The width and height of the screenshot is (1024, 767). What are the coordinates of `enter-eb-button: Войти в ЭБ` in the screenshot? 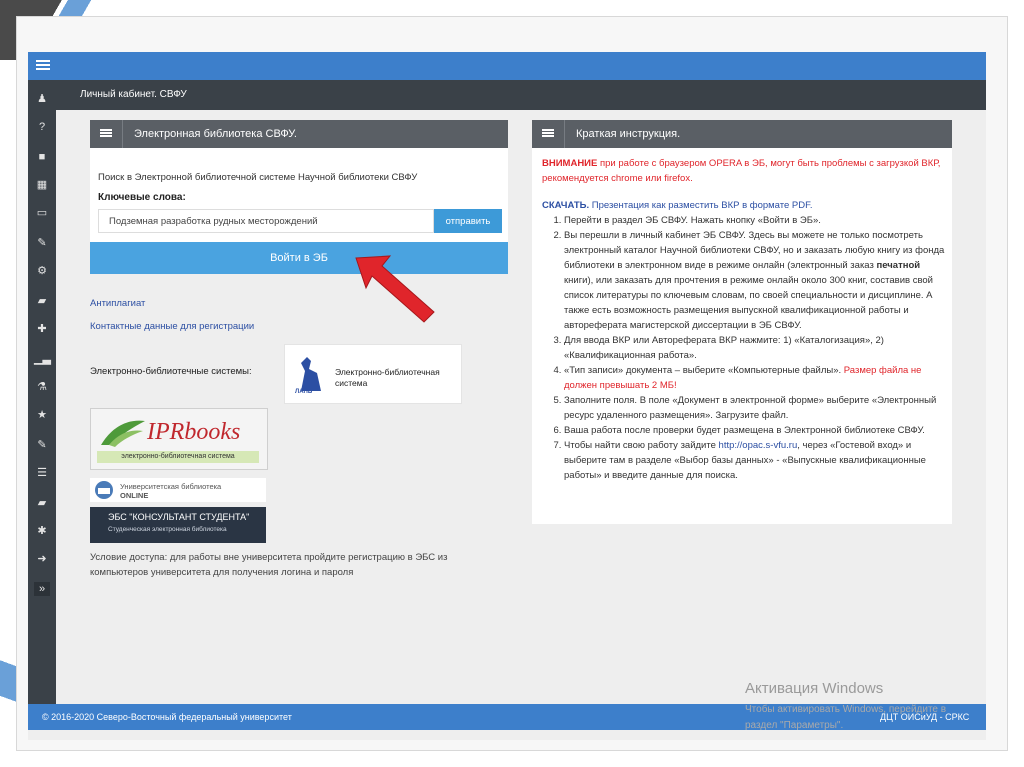 It's located at (299, 258).